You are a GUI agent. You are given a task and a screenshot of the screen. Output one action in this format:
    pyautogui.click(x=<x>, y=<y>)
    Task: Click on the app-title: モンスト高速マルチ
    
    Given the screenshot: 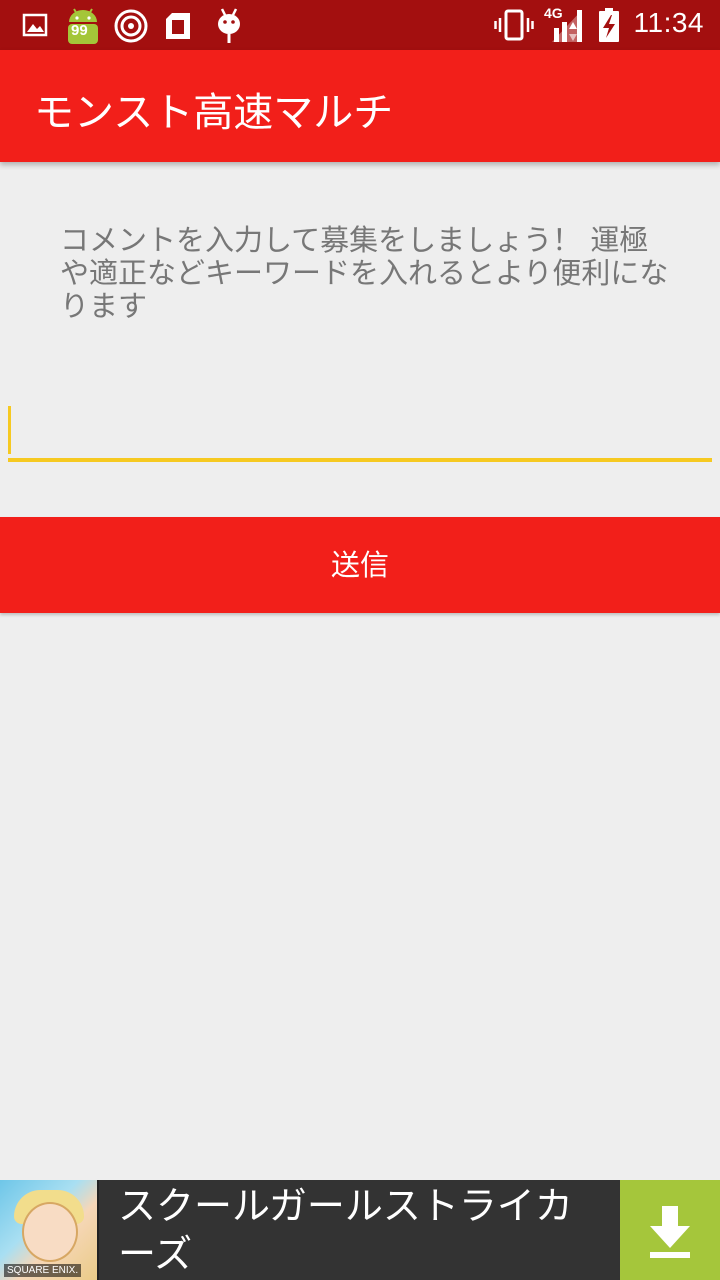 What is the action you would take?
    pyautogui.click(x=214, y=113)
    